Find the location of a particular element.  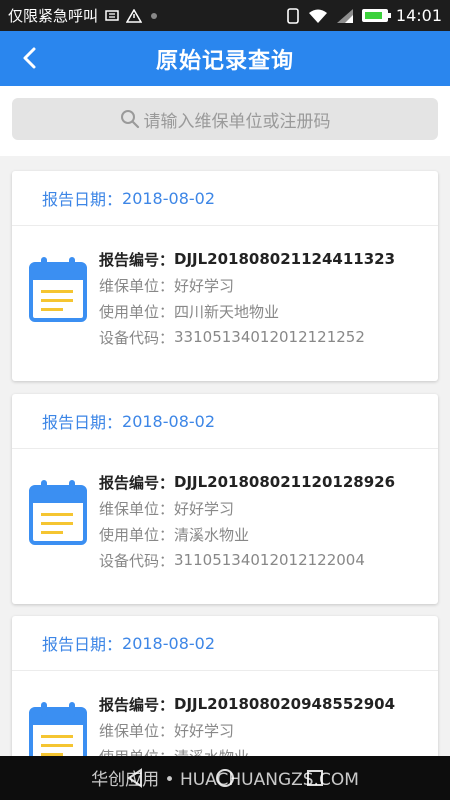

device-code-row: 设备代码： 33105134012012121252 is located at coordinates (247, 337).